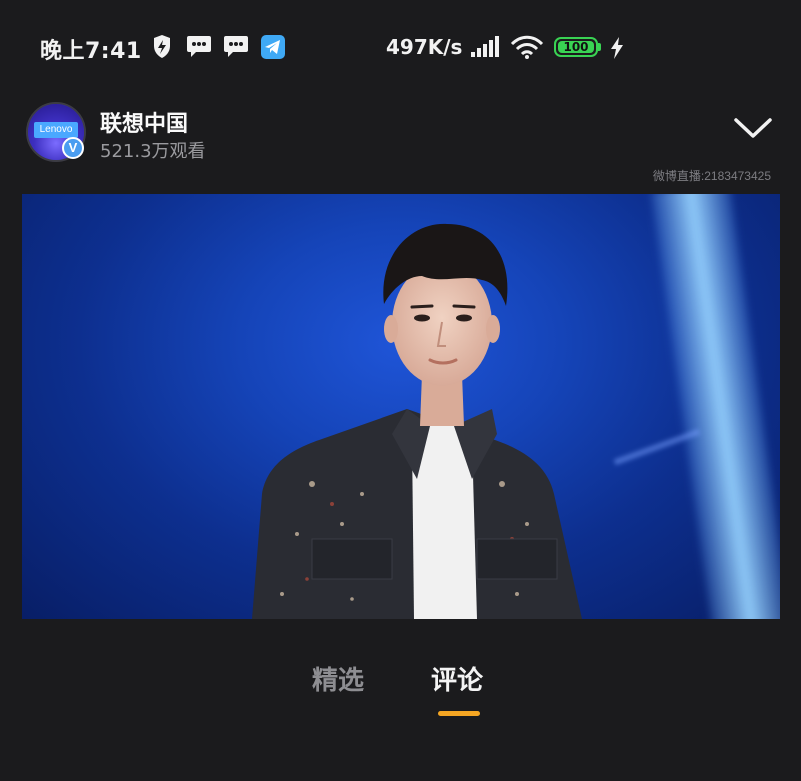 This screenshot has width=801, height=781. What do you see at coordinates (338, 678) in the screenshot?
I see `tab-featured: 精选` at bounding box center [338, 678].